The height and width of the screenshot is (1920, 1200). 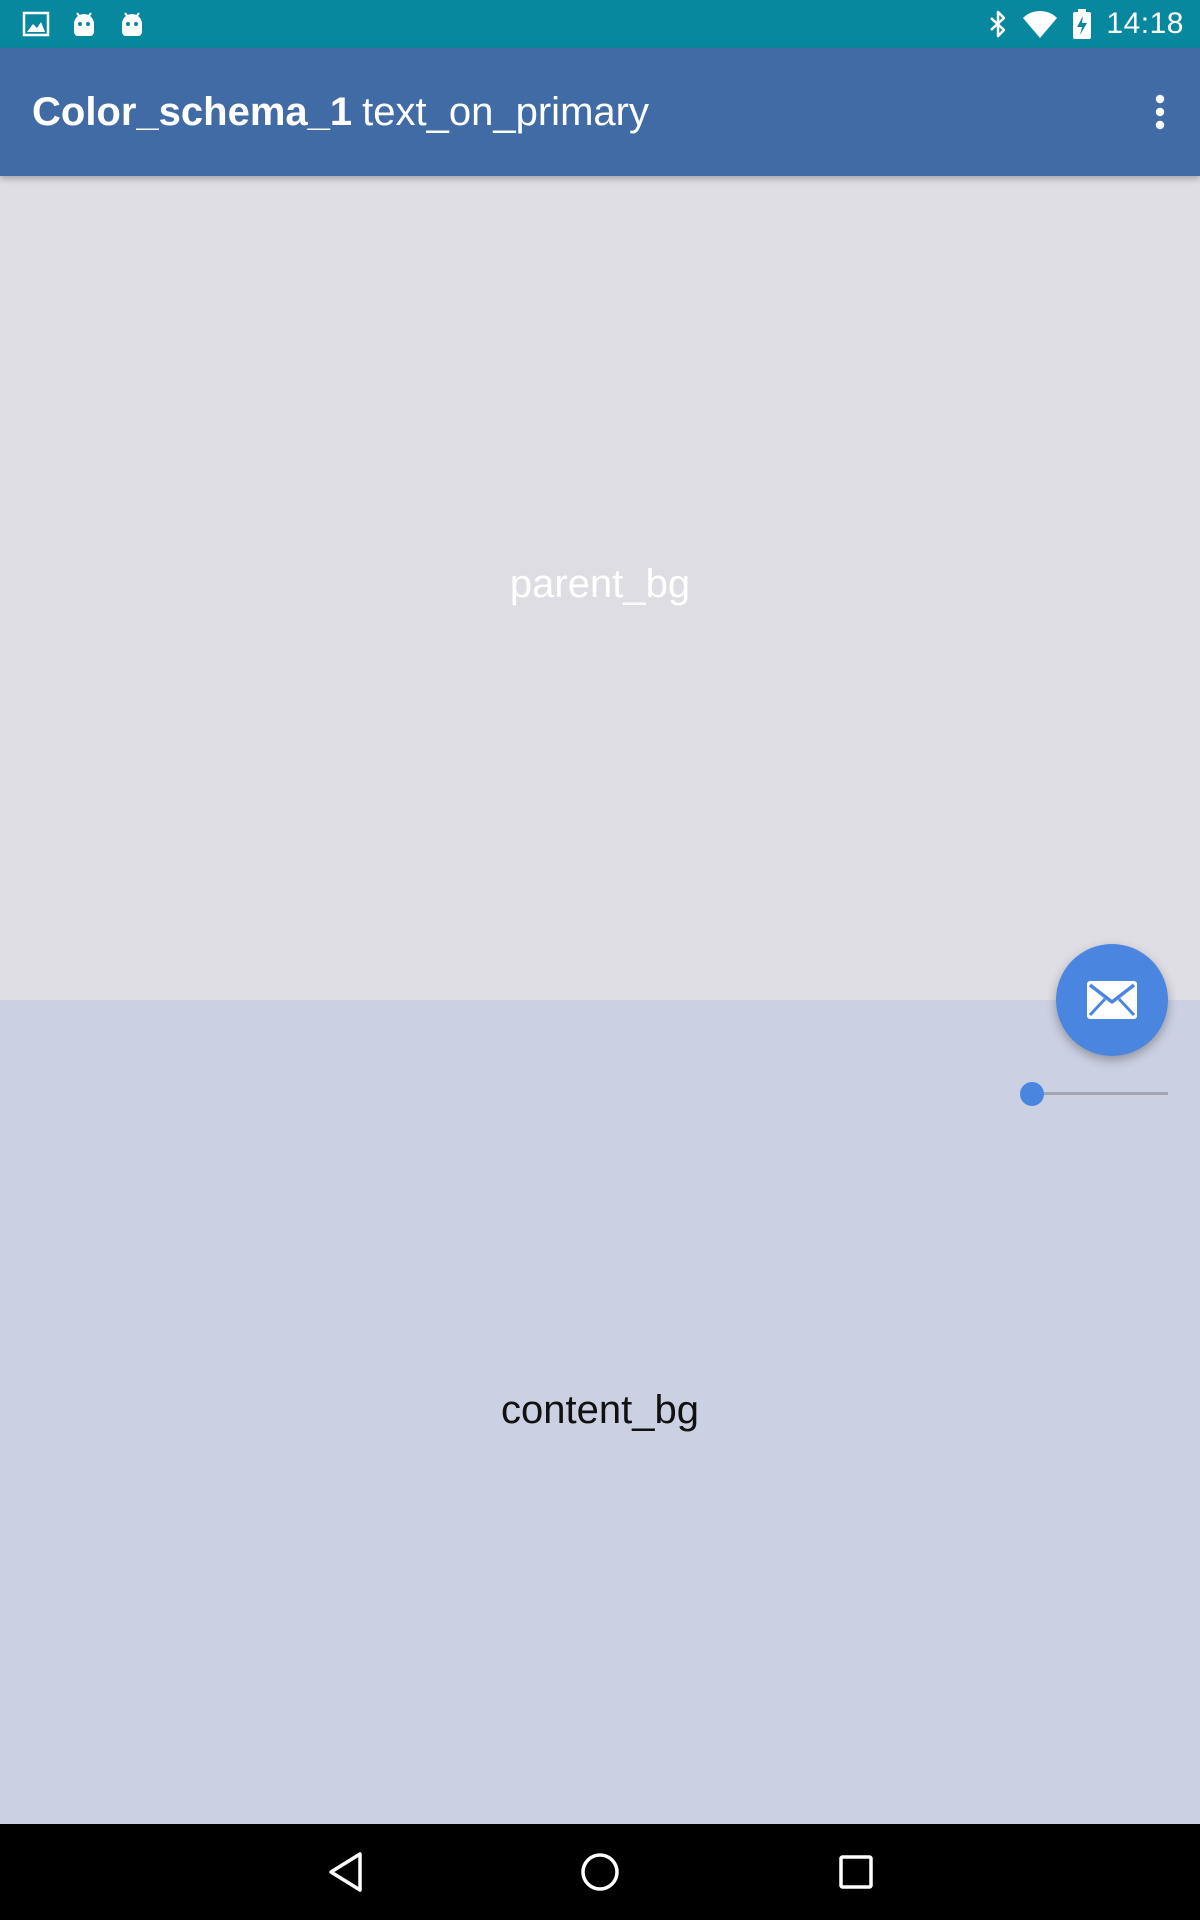 I want to click on title-primary: Color_schema_1, so click(x=192, y=111).